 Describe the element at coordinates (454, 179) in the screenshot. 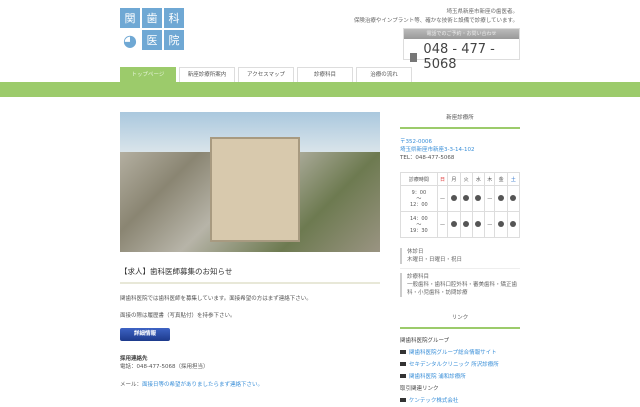

I see `day: 月` at that location.